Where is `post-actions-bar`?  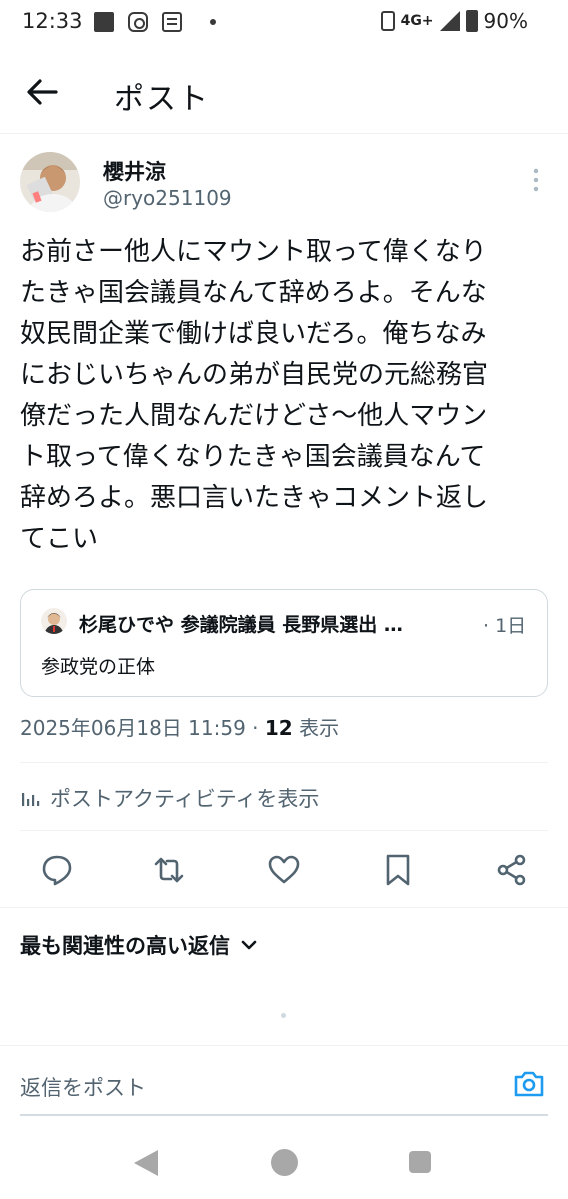
post-actions-bar is located at coordinates (284, 870).